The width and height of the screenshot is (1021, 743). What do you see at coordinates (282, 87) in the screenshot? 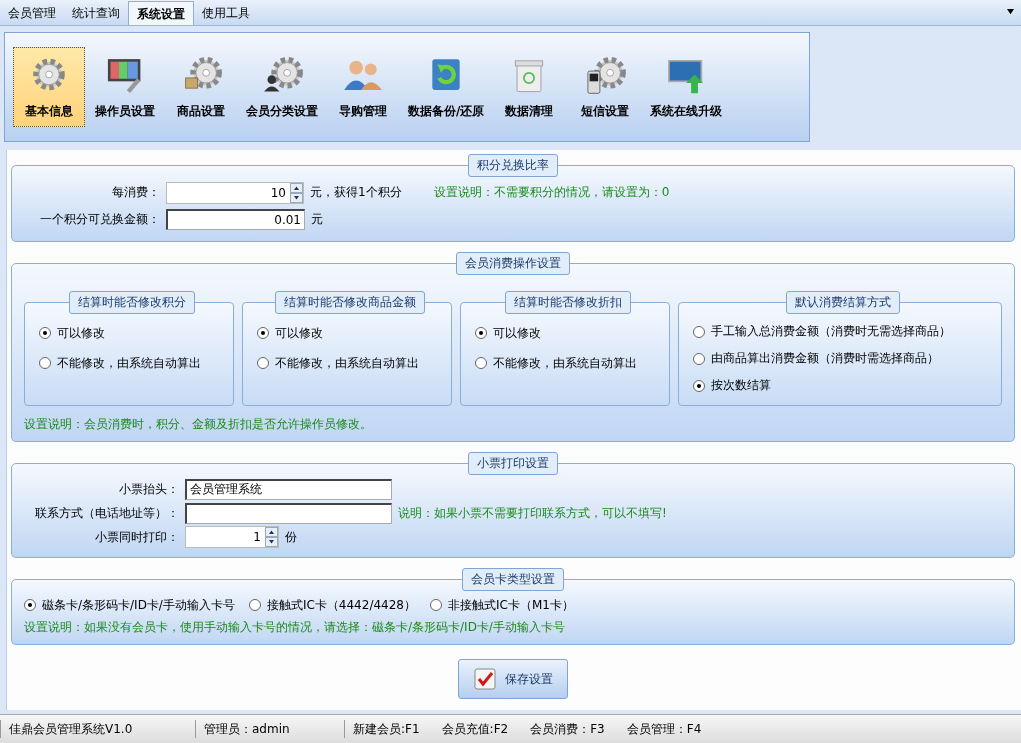
I see `toolbar-button: 会员分类设置` at bounding box center [282, 87].